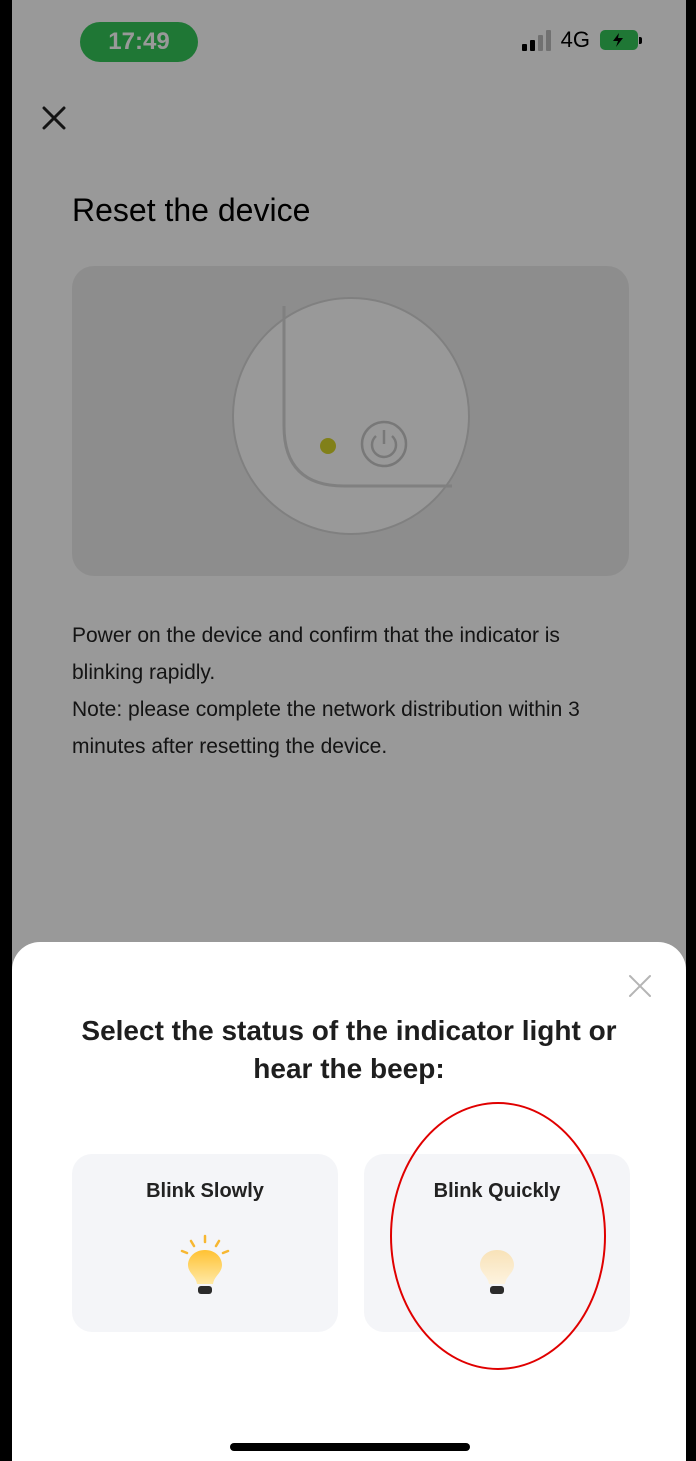  I want to click on close-icon, so click(640, 986).